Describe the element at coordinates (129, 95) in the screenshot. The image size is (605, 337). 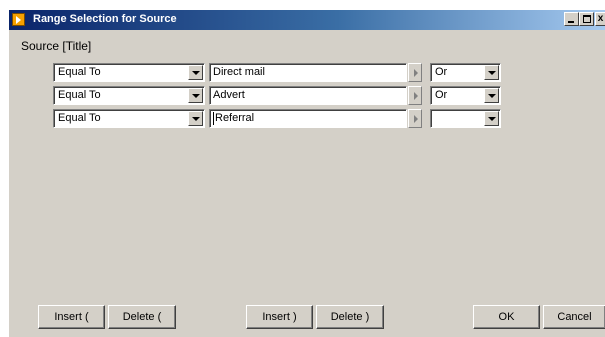
I see `operator-select-2: Equal To` at that location.